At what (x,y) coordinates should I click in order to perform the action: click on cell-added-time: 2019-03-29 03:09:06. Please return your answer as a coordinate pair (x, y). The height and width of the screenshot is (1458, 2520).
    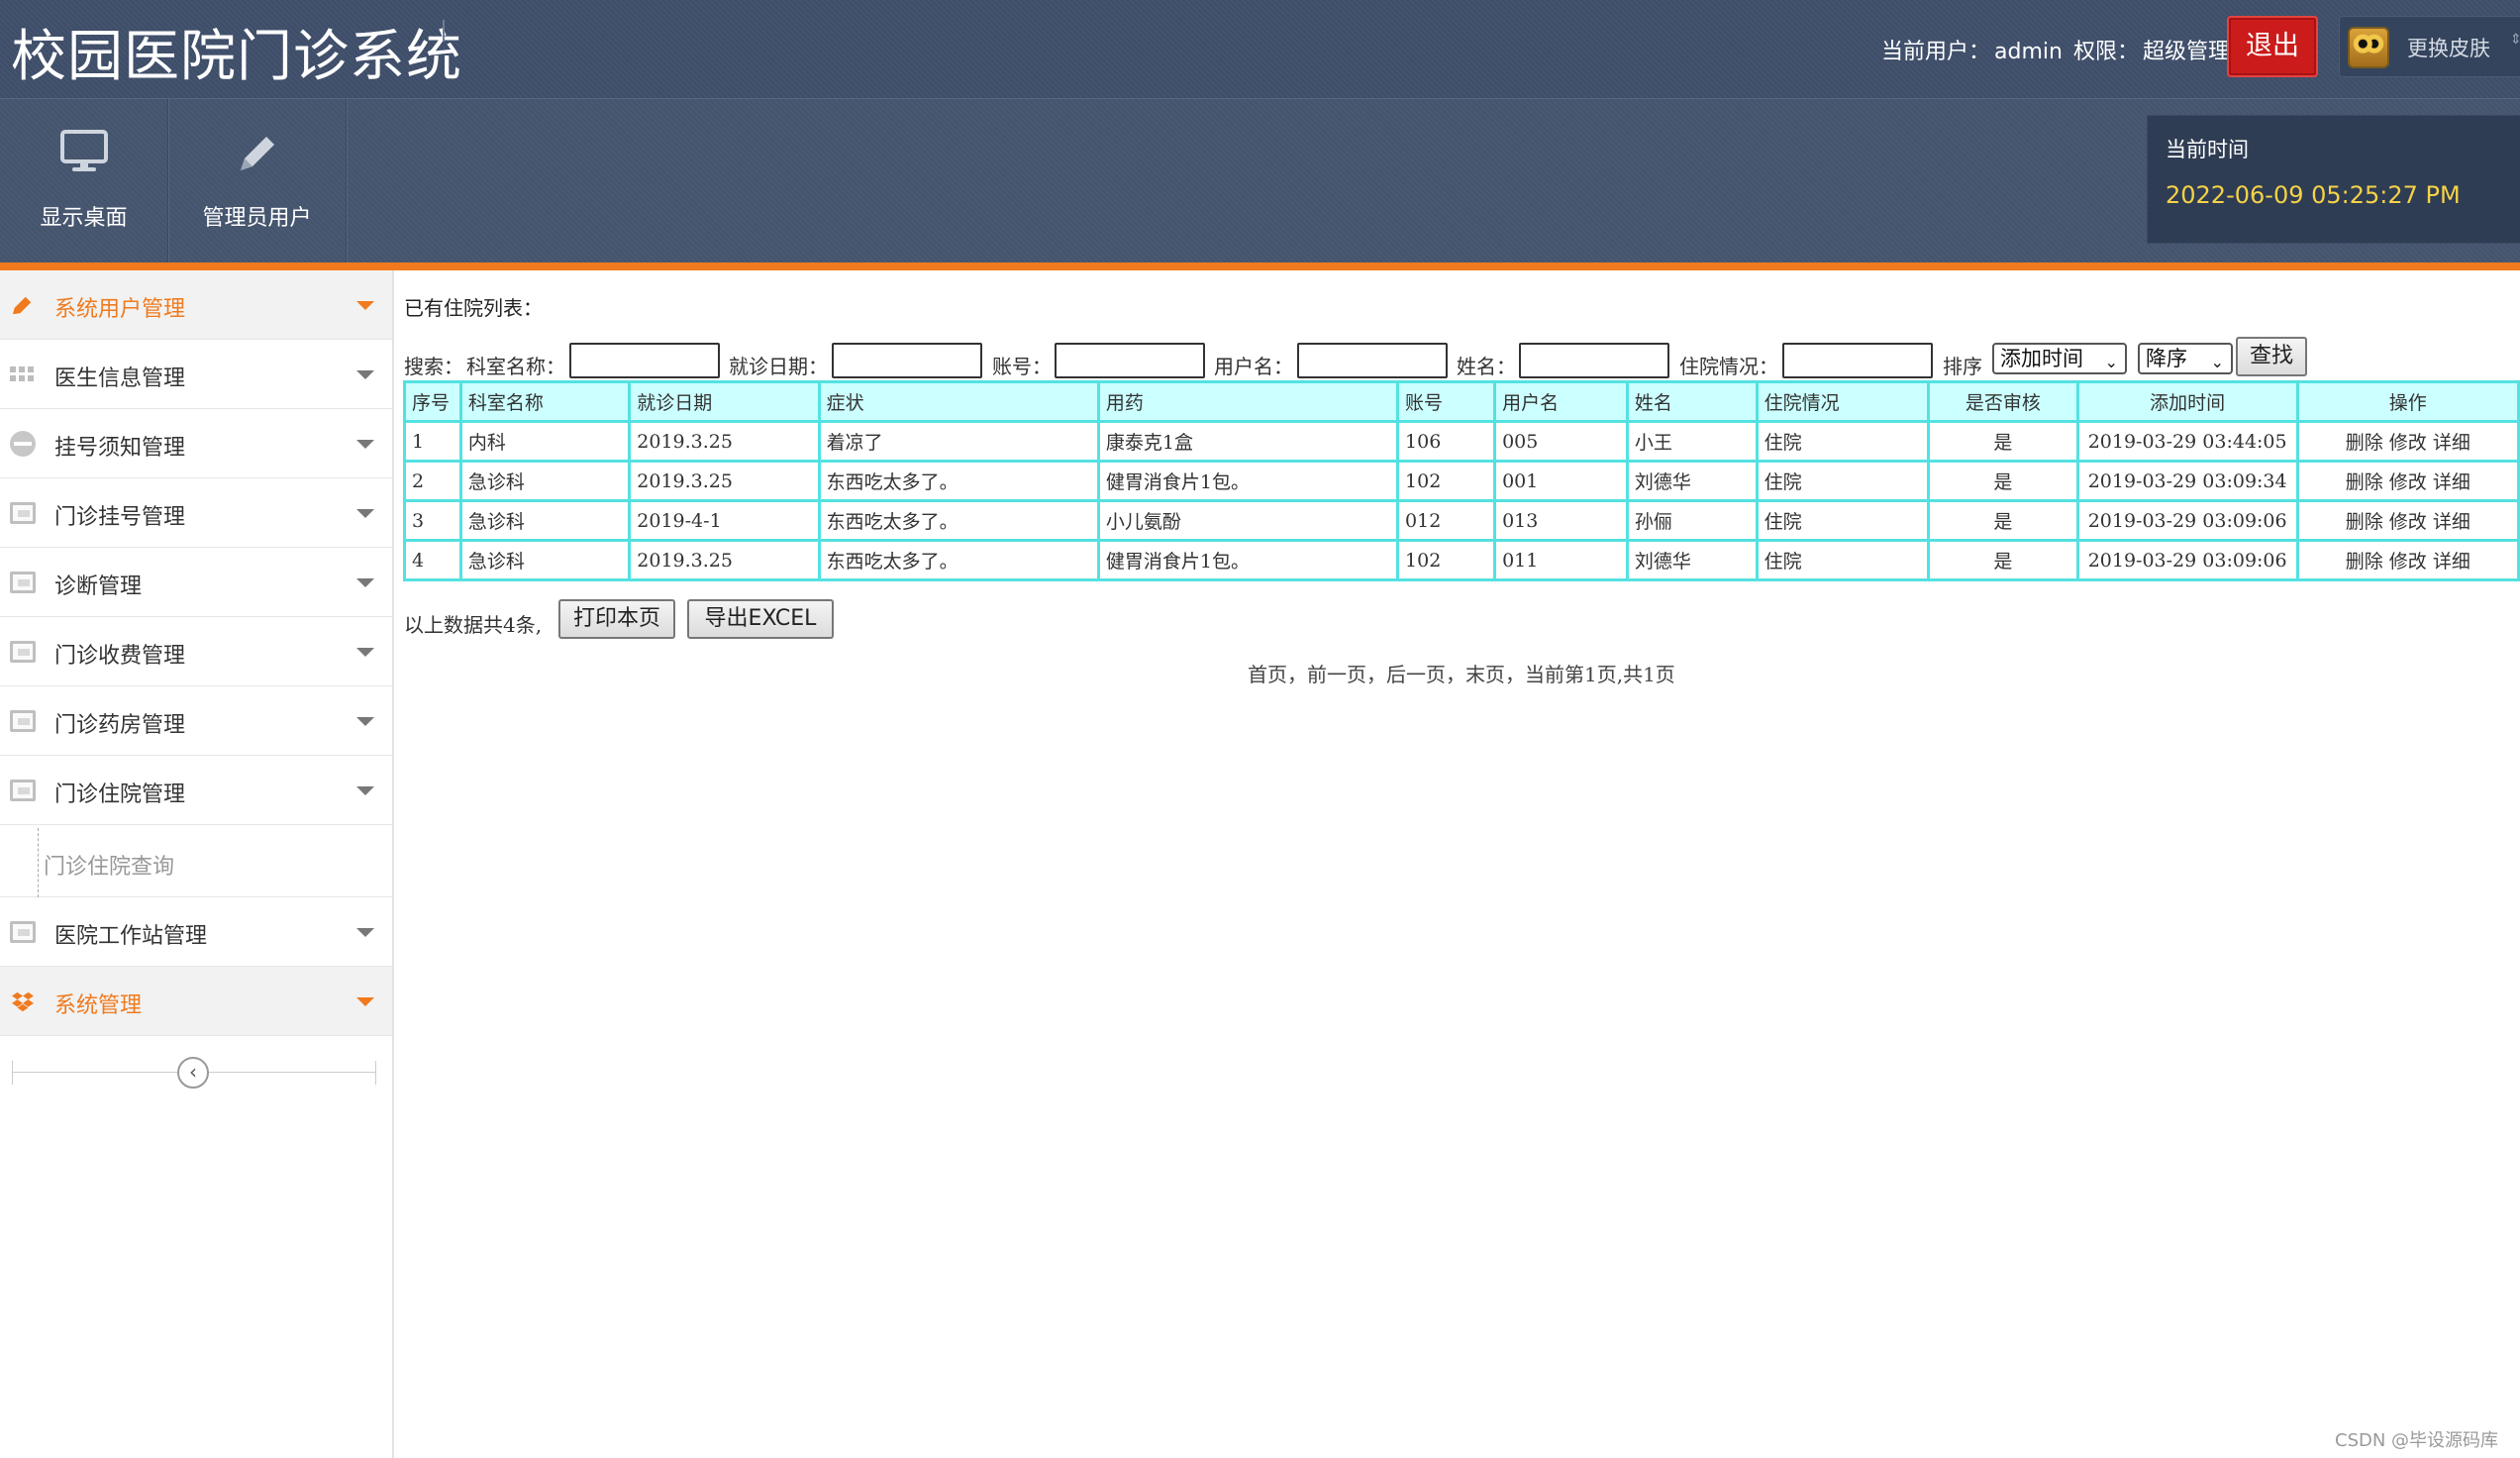
    Looking at the image, I should click on (2187, 560).